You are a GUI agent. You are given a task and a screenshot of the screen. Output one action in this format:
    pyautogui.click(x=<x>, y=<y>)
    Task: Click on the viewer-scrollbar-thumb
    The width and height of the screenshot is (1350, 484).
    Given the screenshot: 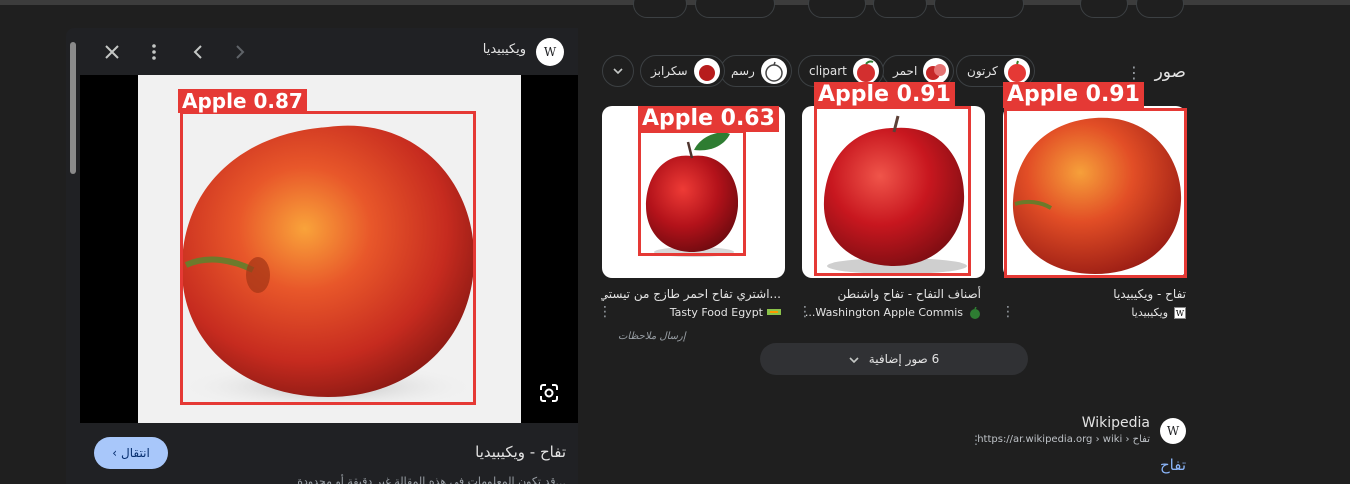 What is the action you would take?
    pyautogui.click(x=73, y=108)
    